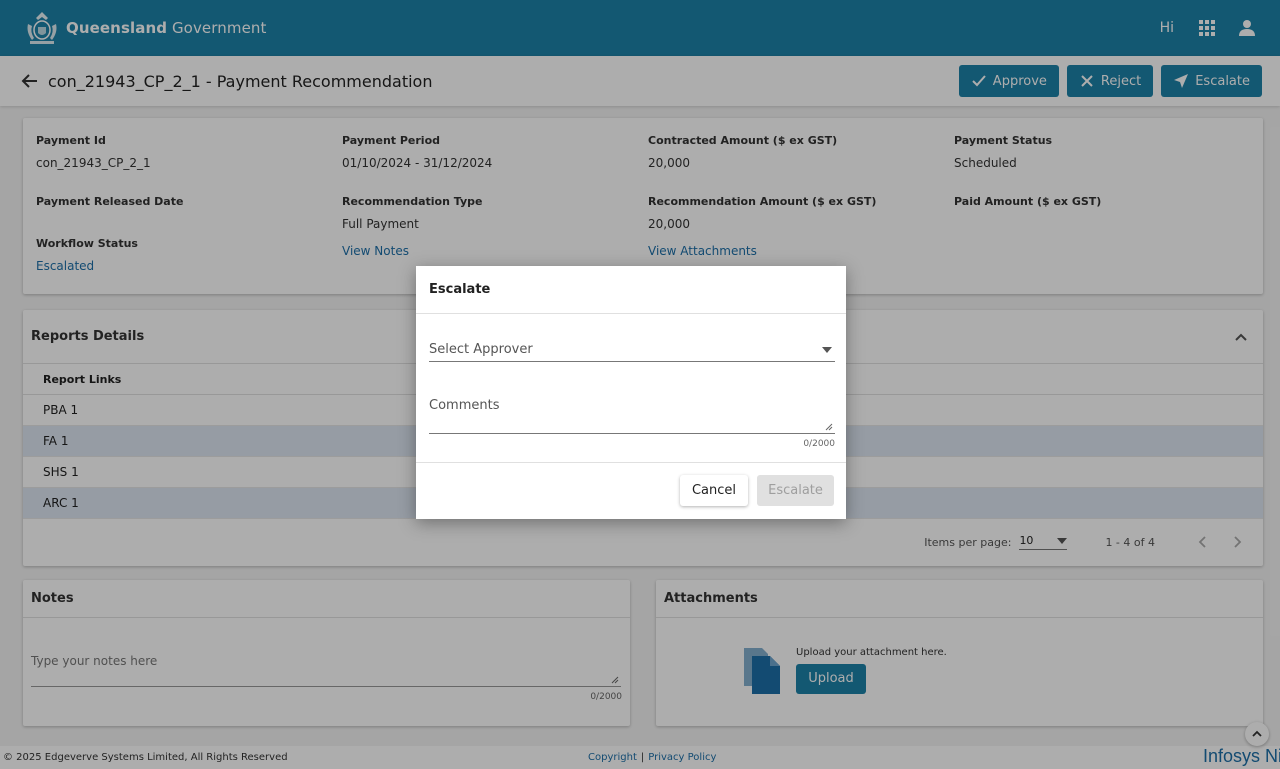 Image resolution: width=1280 pixels, height=769 pixels. Describe the element at coordinates (481, 349) in the screenshot. I see `select-approver-placeholder: Select Approver` at that location.